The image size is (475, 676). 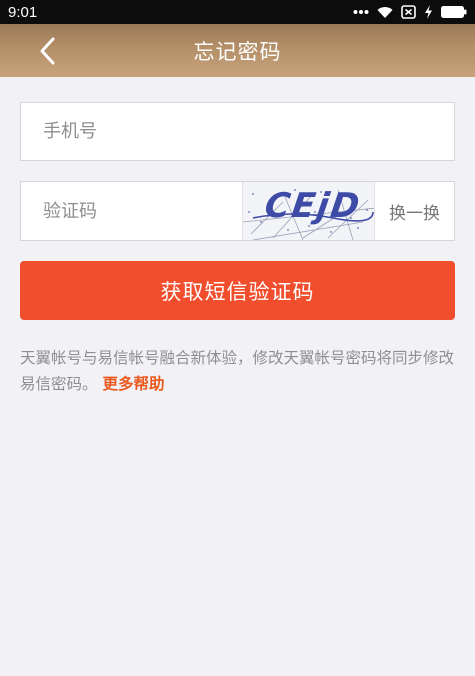 I want to click on page-title: 忘记密码, so click(x=237, y=51).